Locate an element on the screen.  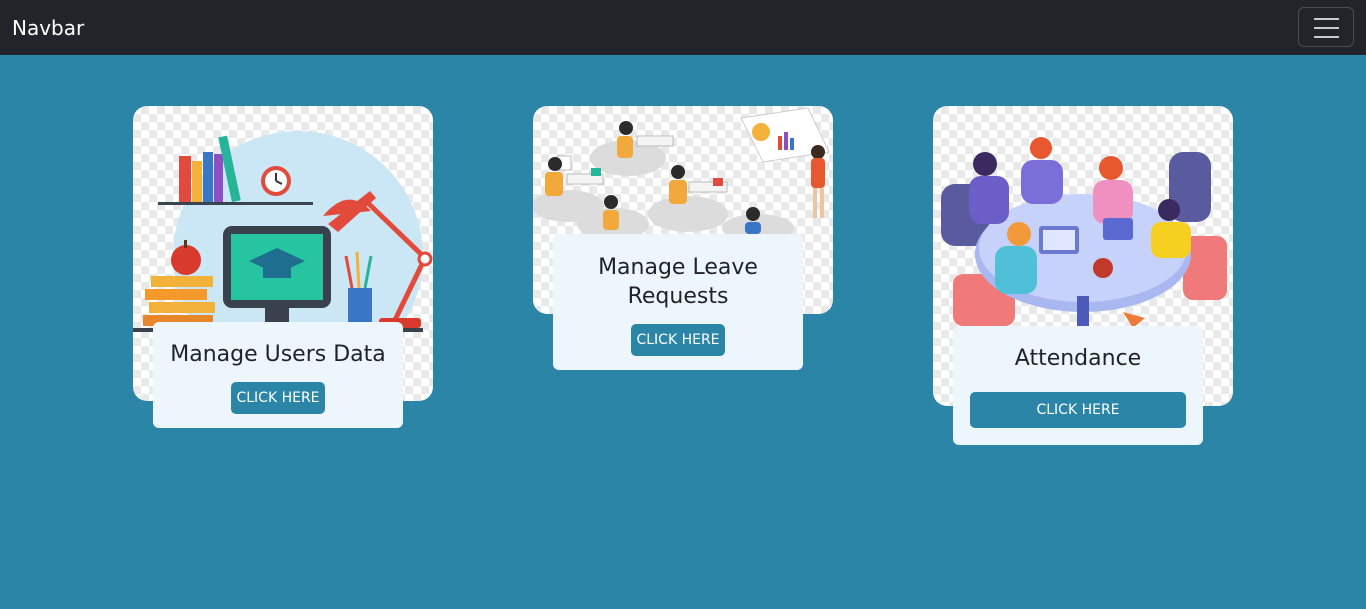
card-title-attendance: Attendance is located at coordinates (1078, 358).